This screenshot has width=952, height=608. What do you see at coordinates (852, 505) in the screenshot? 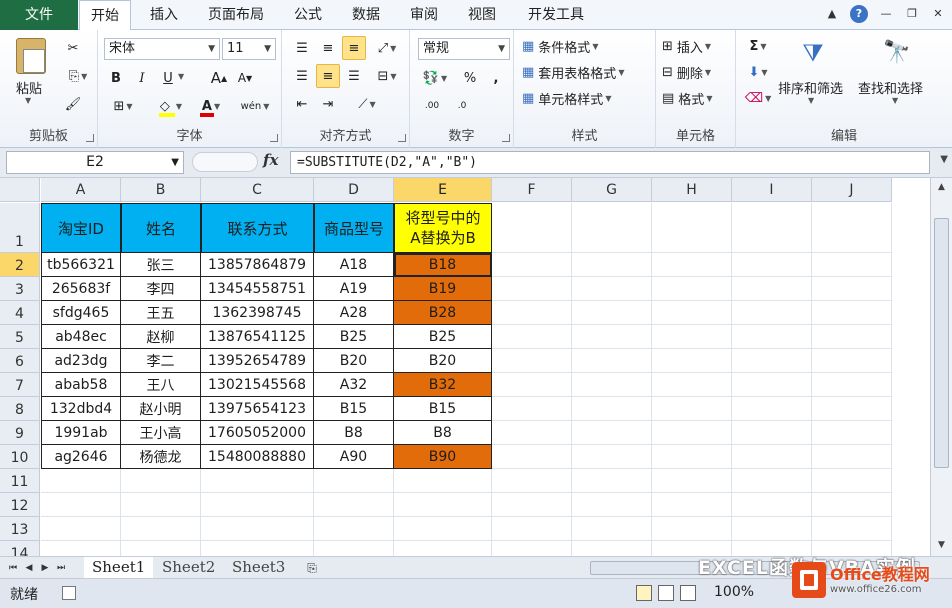
I see `cell-j12` at bounding box center [852, 505].